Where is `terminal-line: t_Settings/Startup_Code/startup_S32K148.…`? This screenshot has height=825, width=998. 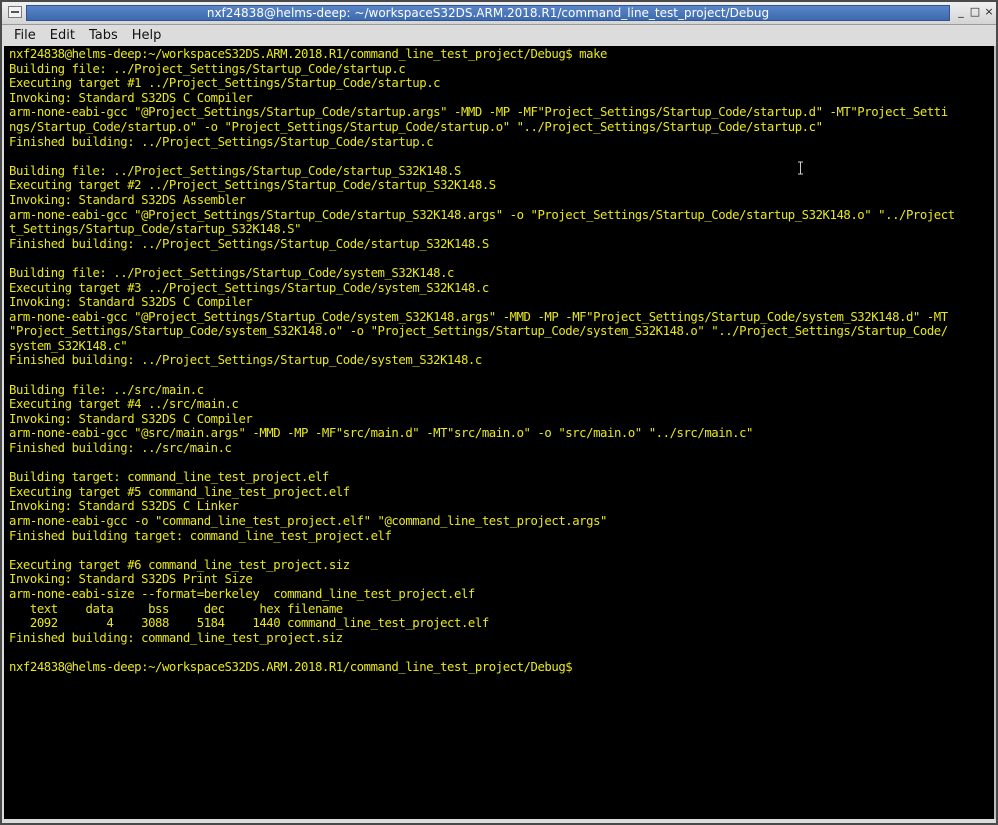
terminal-line: t_Settings/Startup_Code/startup_S32K148.… is located at coordinates (155, 229).